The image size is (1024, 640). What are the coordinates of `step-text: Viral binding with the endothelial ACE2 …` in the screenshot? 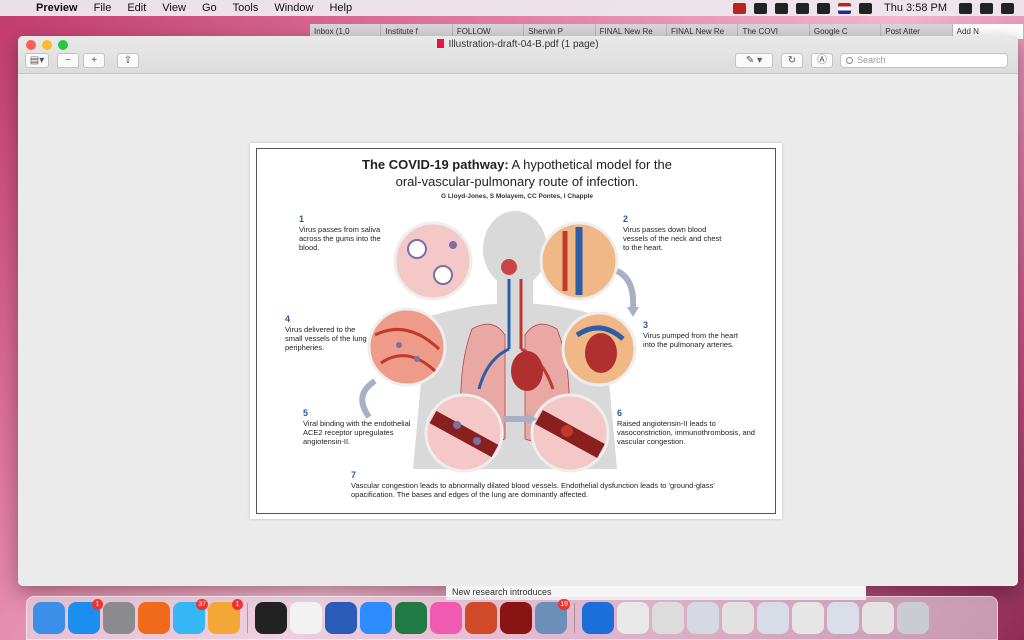 It's located at (357, 432).